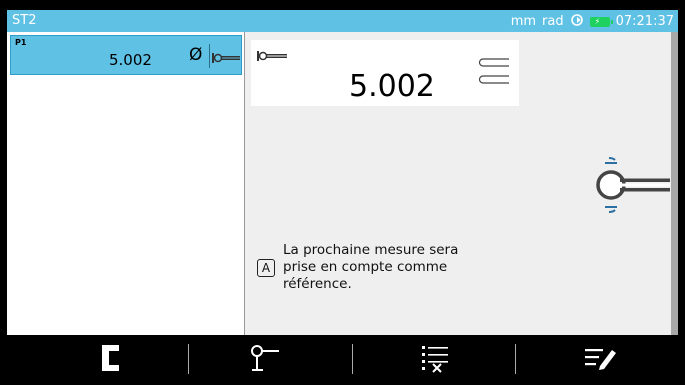 This screenshot has height=385, width=685. What do you see at coordinates (644, 21) in the screenshot?
I see `clock: 07:21:37` at bounding box center [644, 21].